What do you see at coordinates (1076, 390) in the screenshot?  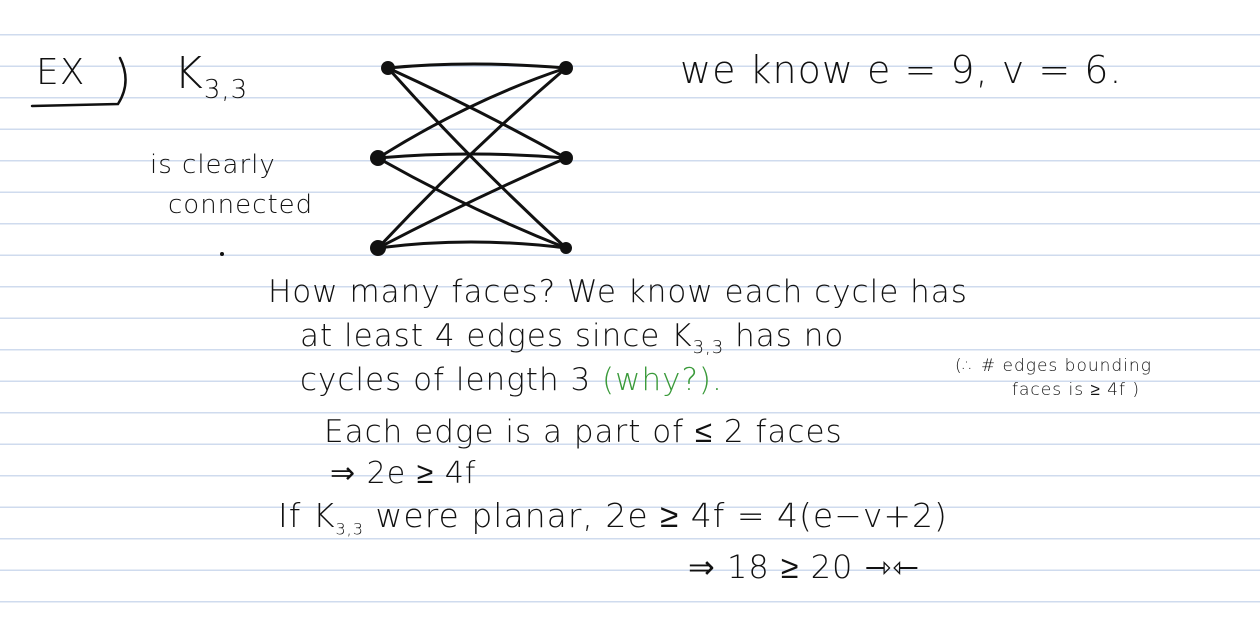 I see `side-note-line-2: faces is ≥ 4f )` at bounding box center [1076, 390].